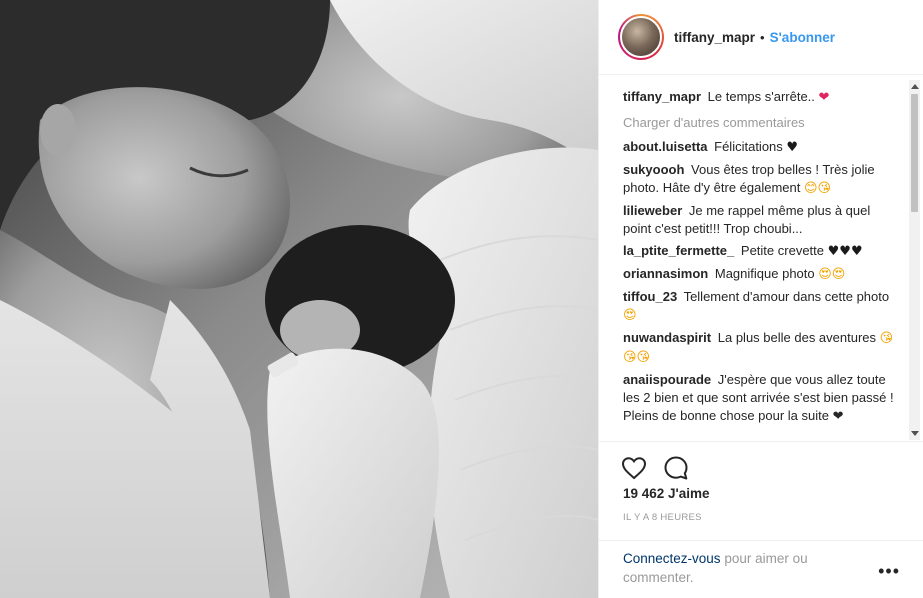 This screenshot has width=923, height=598. I want to click on red-heart-emoji: ❤, so click(824, 97).